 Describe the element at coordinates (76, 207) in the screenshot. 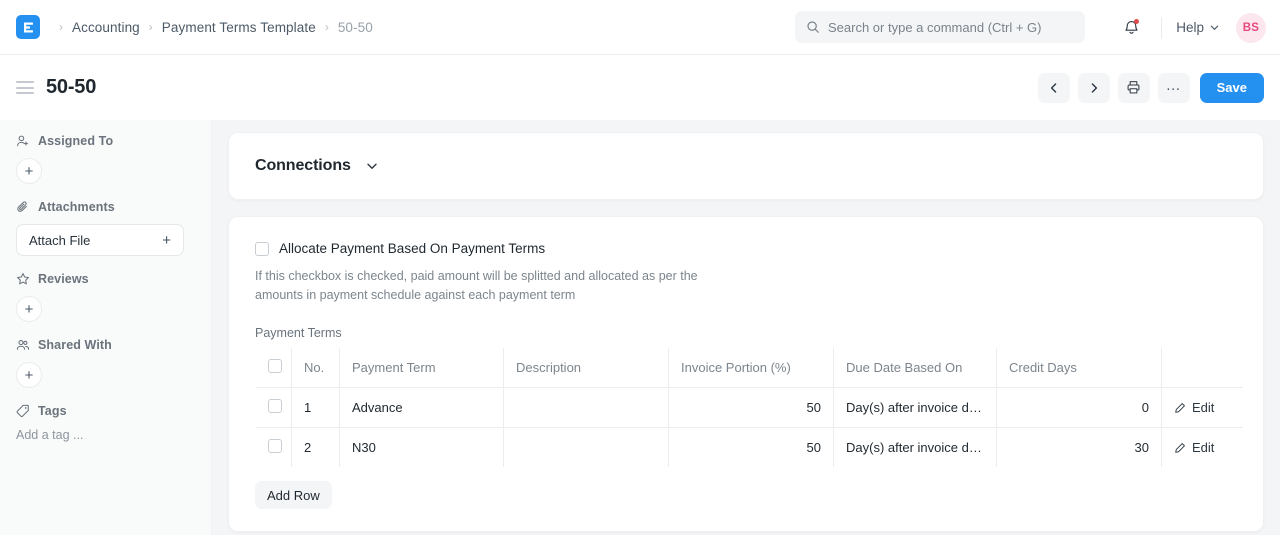

I see `attachments-label: Attachments` at that location.